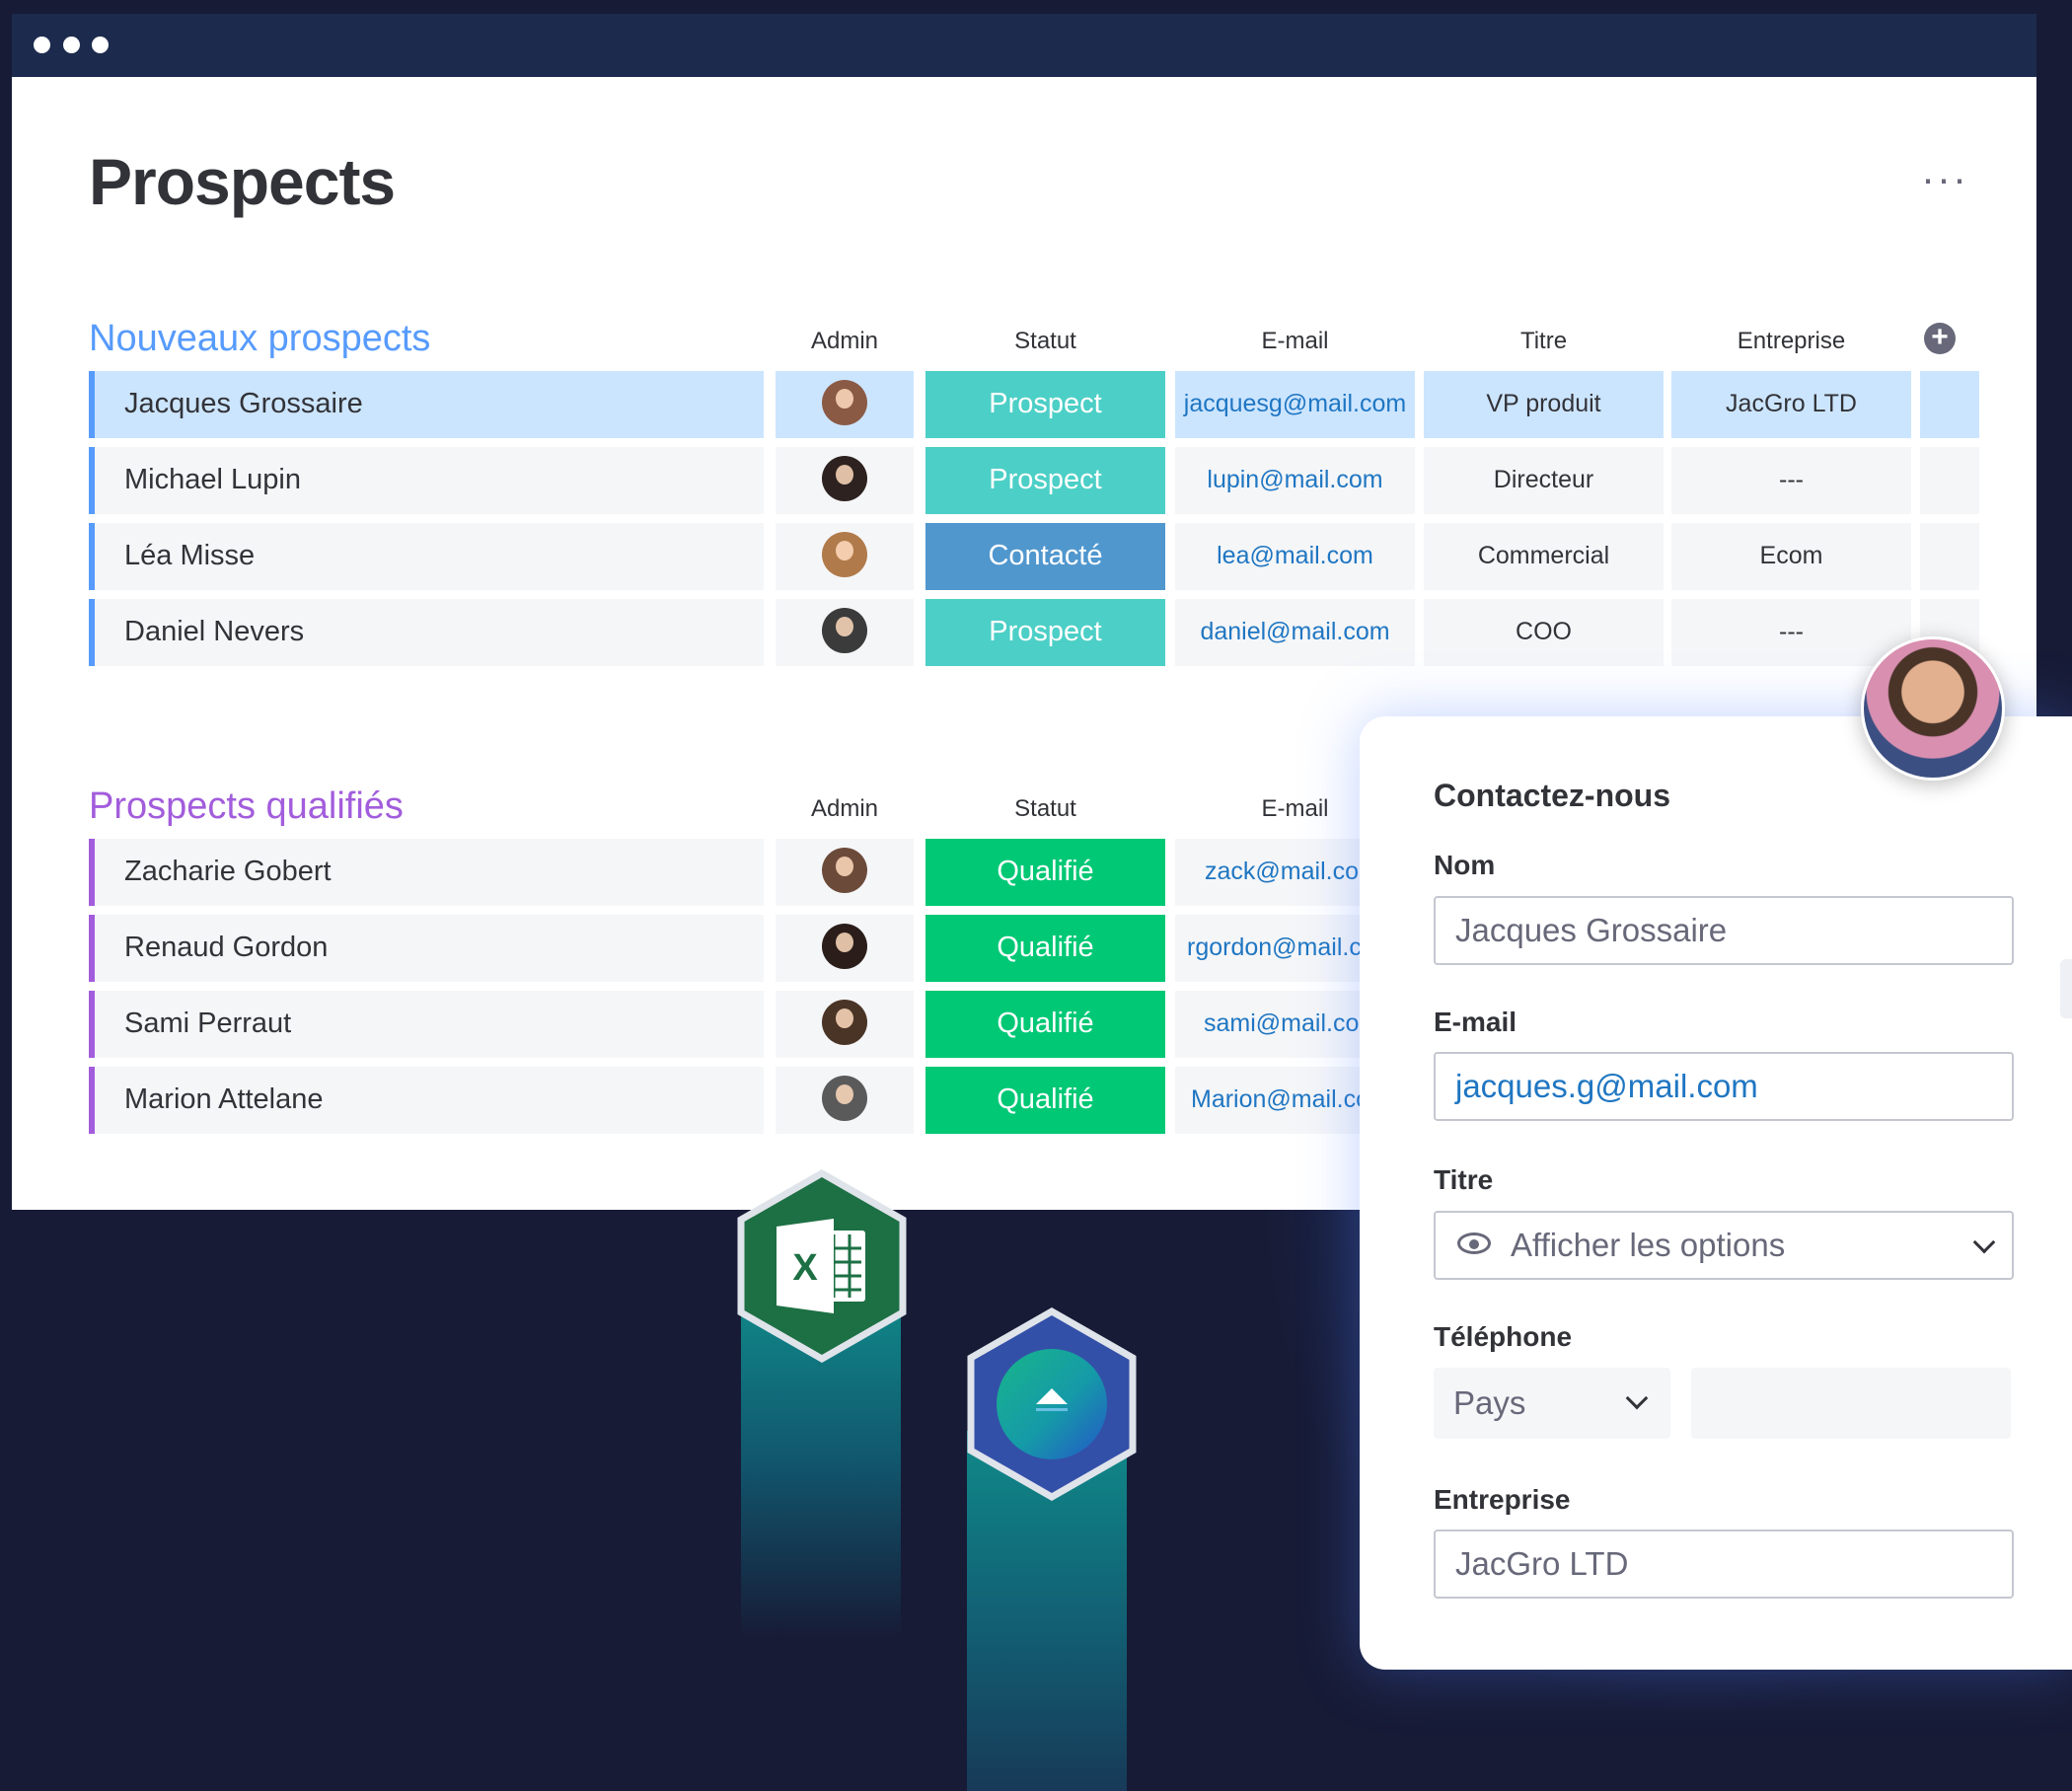 This screenshot has height=1791, width=2072. What do you see at coordinates (427, 948) in the screenshot?
I see `row-name: Renaud Gordon` at bounding box center [427, 948].